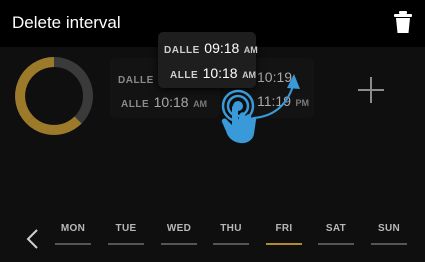 Image resolution: width=425 pixels, height=262 pixels. What do you see at coordinates (336, 228) in the screenshot?
I see `day-label: SAT` at bounding box center [336, 228].